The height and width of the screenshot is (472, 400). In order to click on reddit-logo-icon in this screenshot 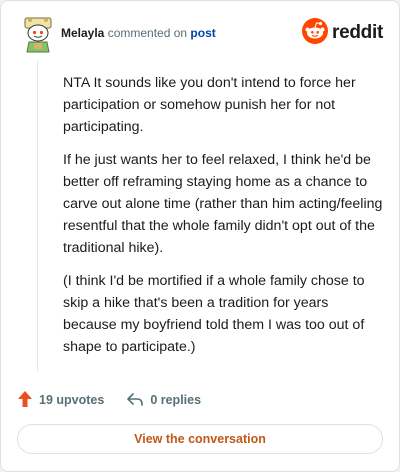, I will do `click(315, 33)`.